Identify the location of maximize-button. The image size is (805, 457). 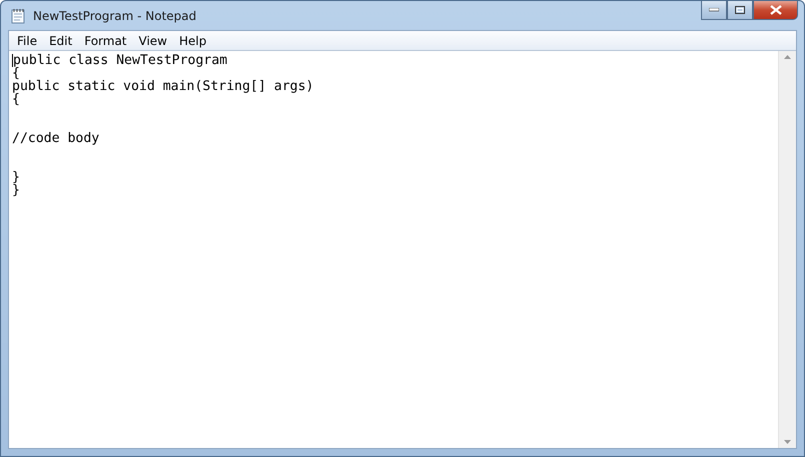
(740, 10).